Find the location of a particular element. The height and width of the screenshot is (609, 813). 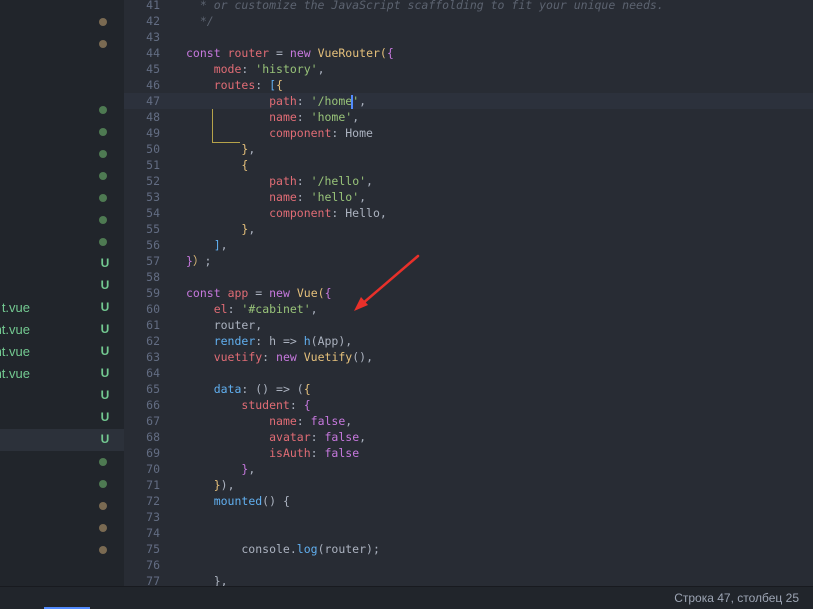

code-token: } is located at coordinates (189, 261).